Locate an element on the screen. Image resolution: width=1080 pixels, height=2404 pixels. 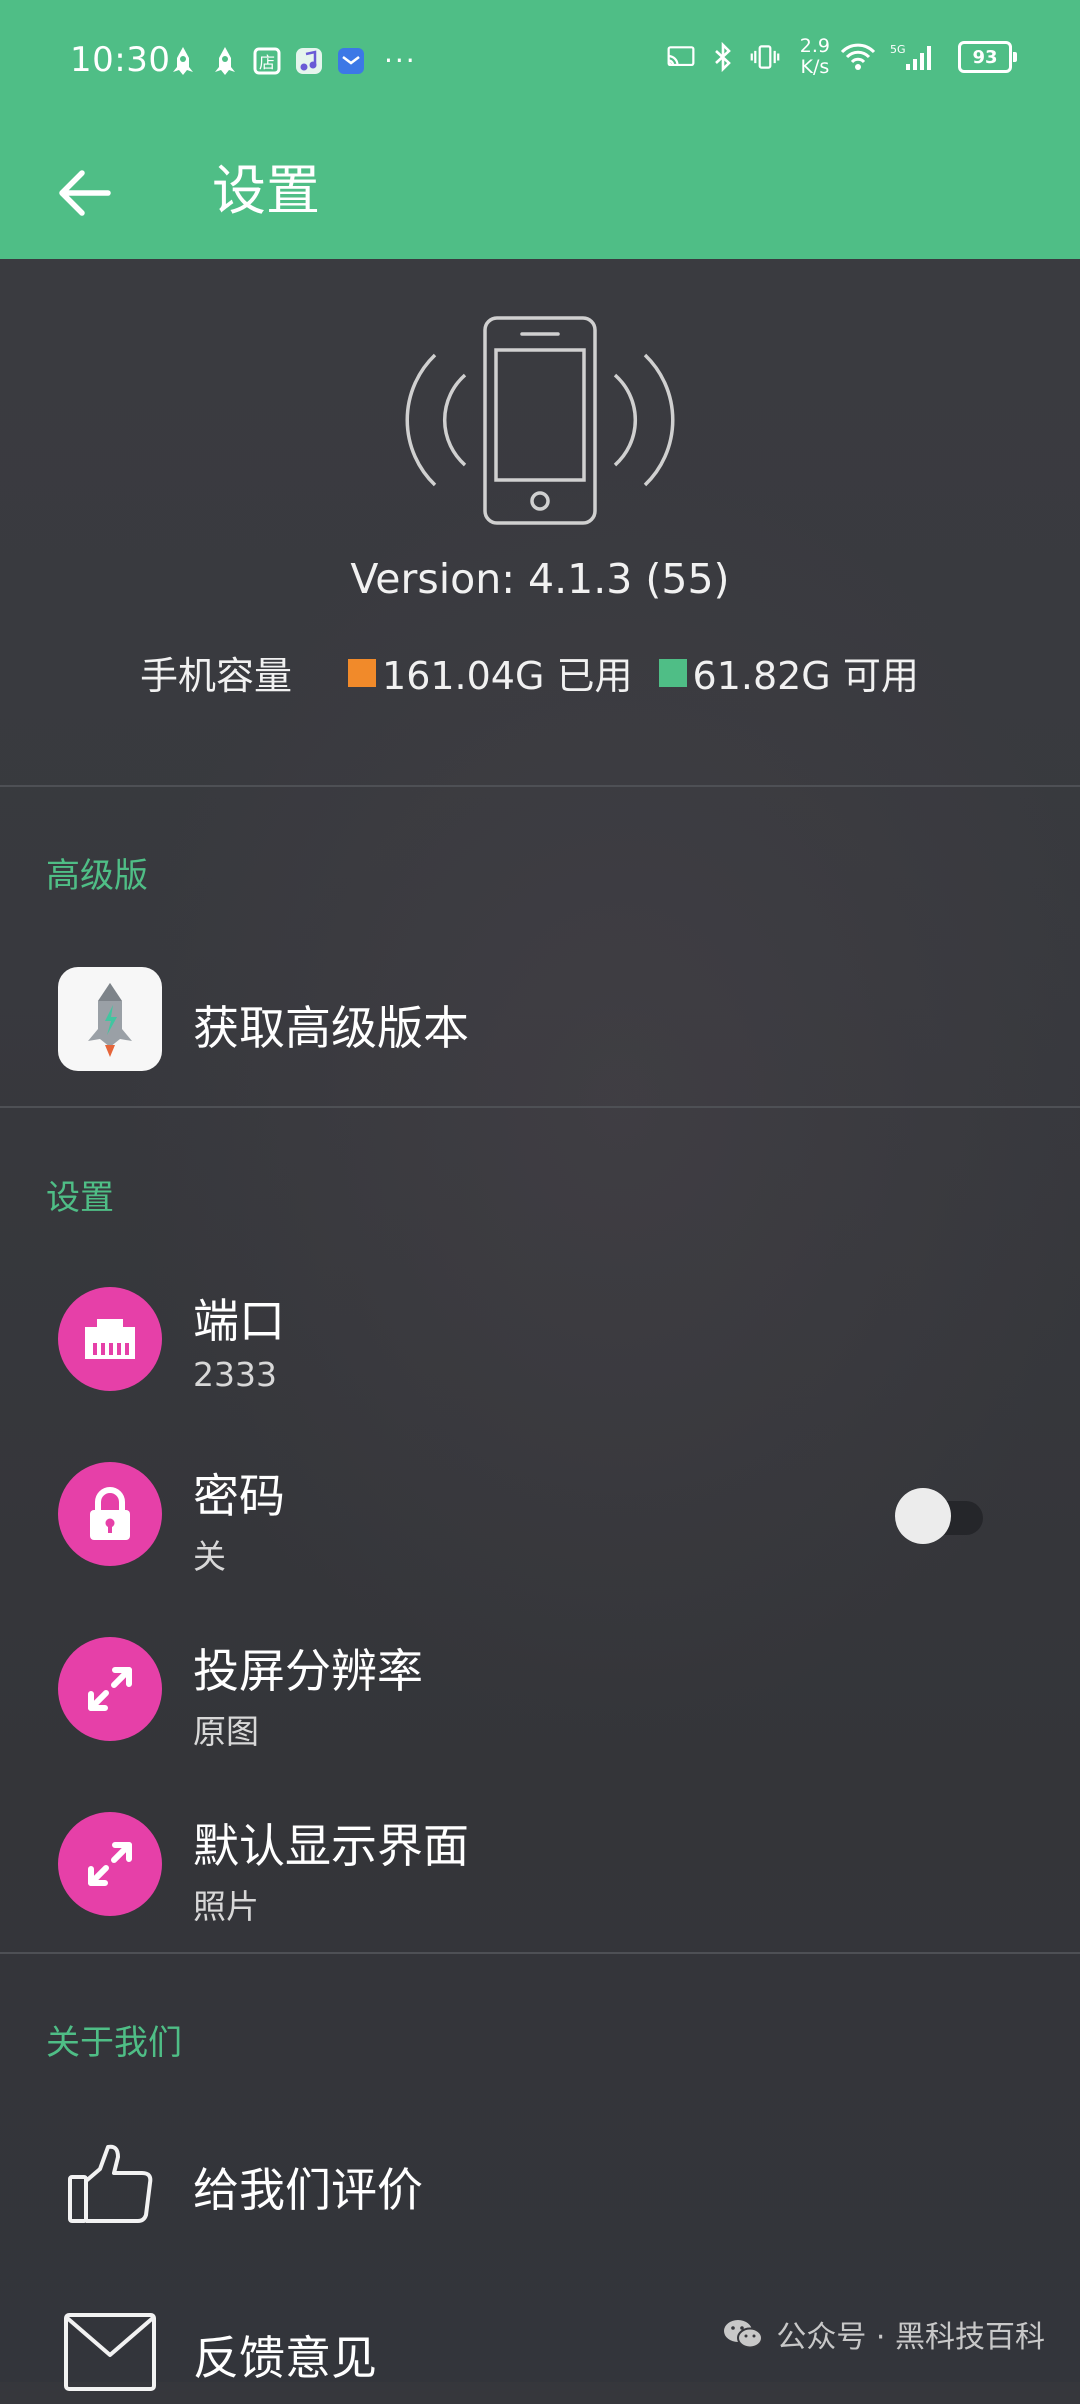
app-bar: 设置 is located at coordinates (540, 192).